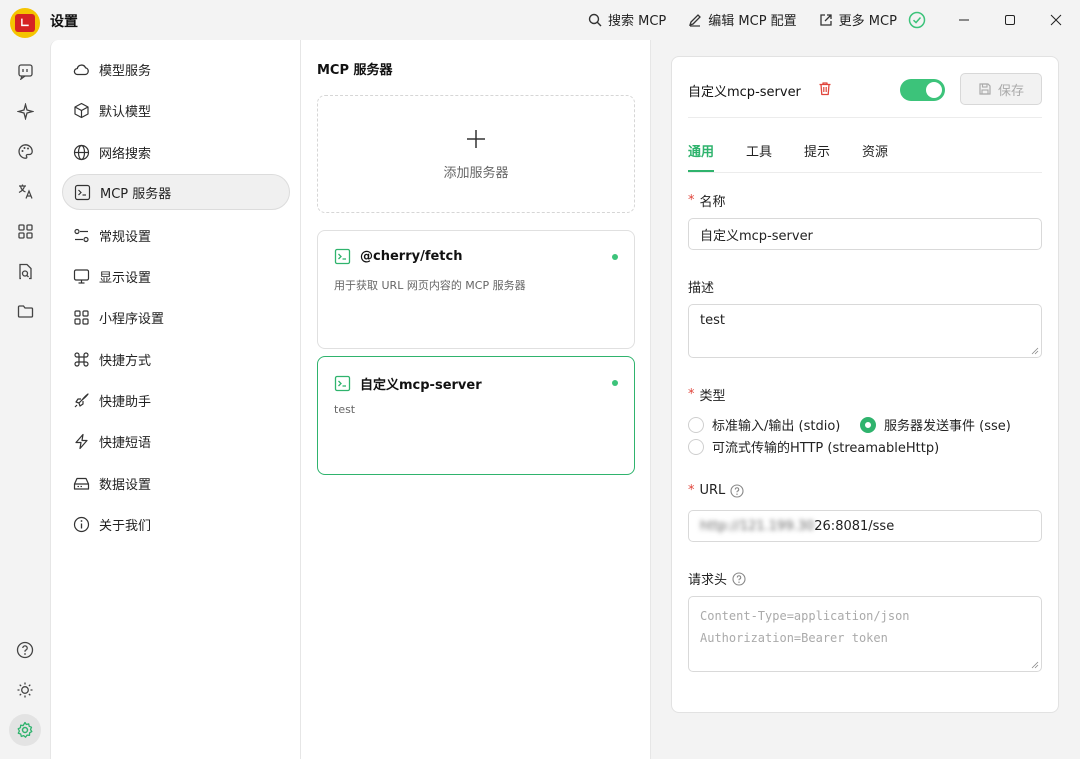  Describe the element at coordinates (854, 526) in the screenshot. I see `url-visible-part: 26:8081/sse` at that location.